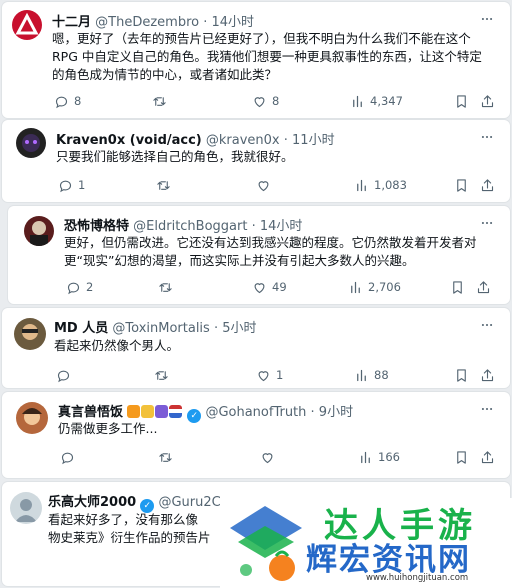  I want to click on timestamp: · 5小时, so click(235, 328).